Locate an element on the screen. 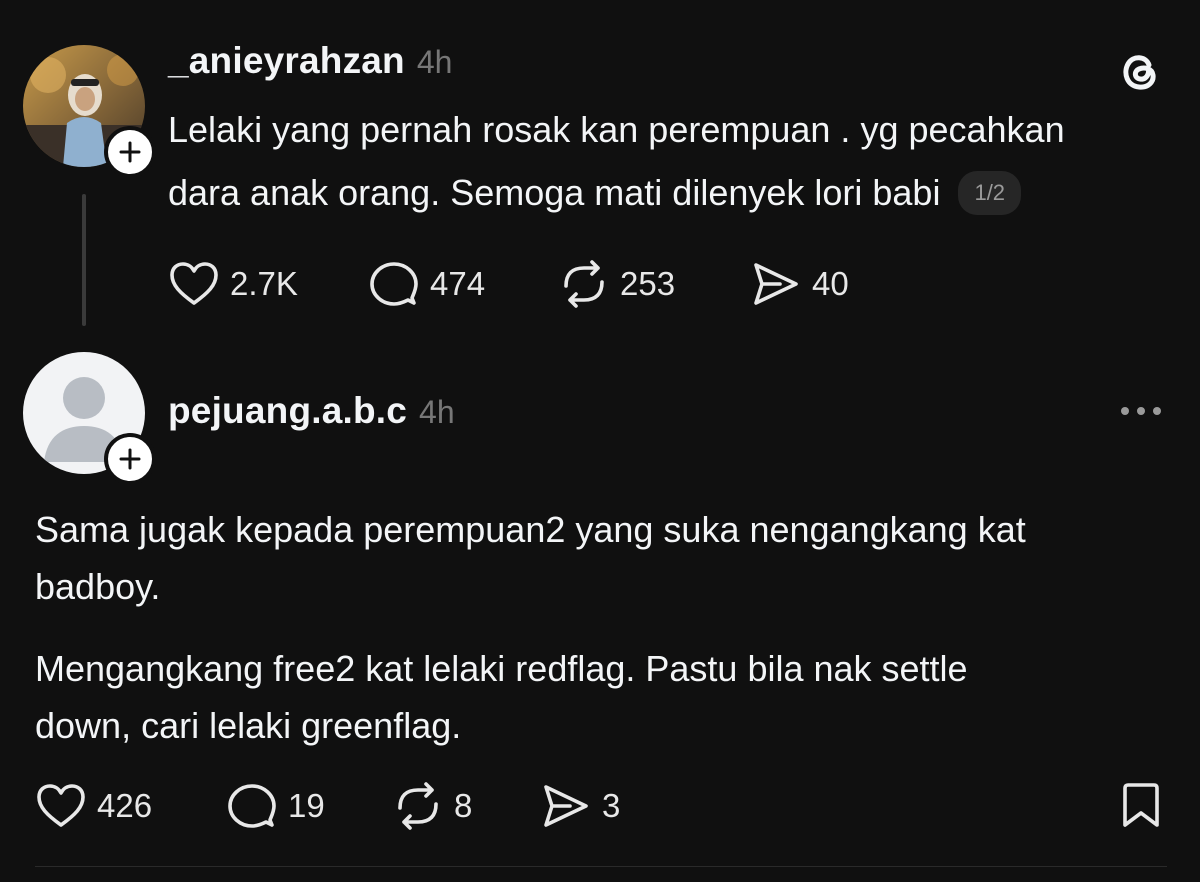 The width and height of the screenshot is (1200, 882). repost-button: 8 is located at coordinates (432, 806).